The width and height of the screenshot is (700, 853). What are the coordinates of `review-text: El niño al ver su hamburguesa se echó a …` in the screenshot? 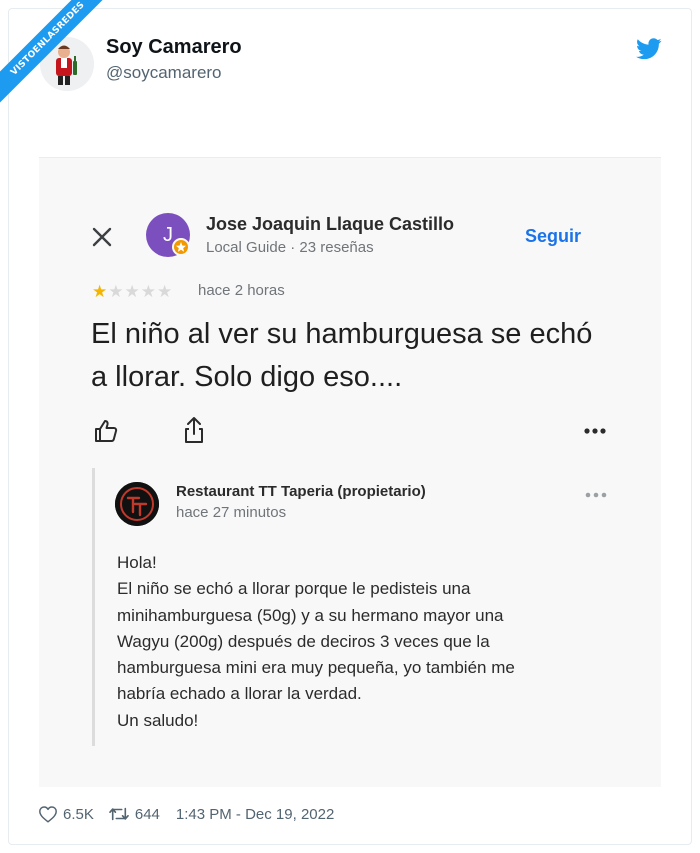 It's located at (342, 355).